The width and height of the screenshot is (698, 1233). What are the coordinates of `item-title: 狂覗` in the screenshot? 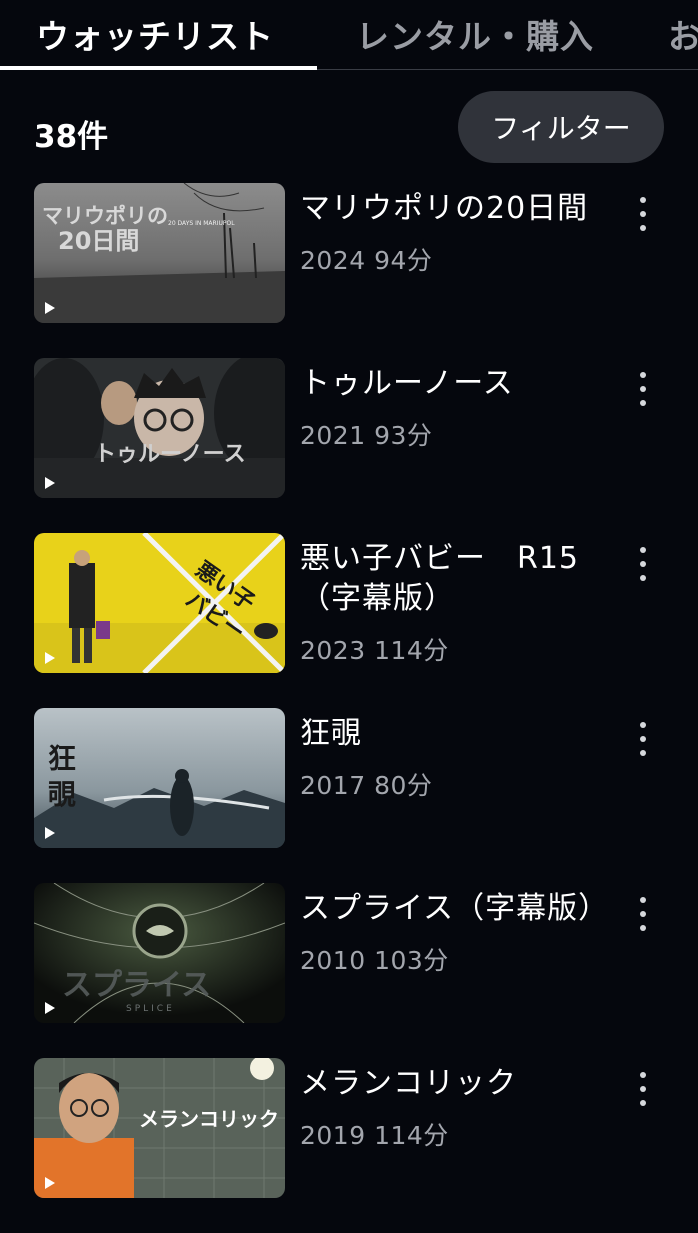 It's located at (331, 733).